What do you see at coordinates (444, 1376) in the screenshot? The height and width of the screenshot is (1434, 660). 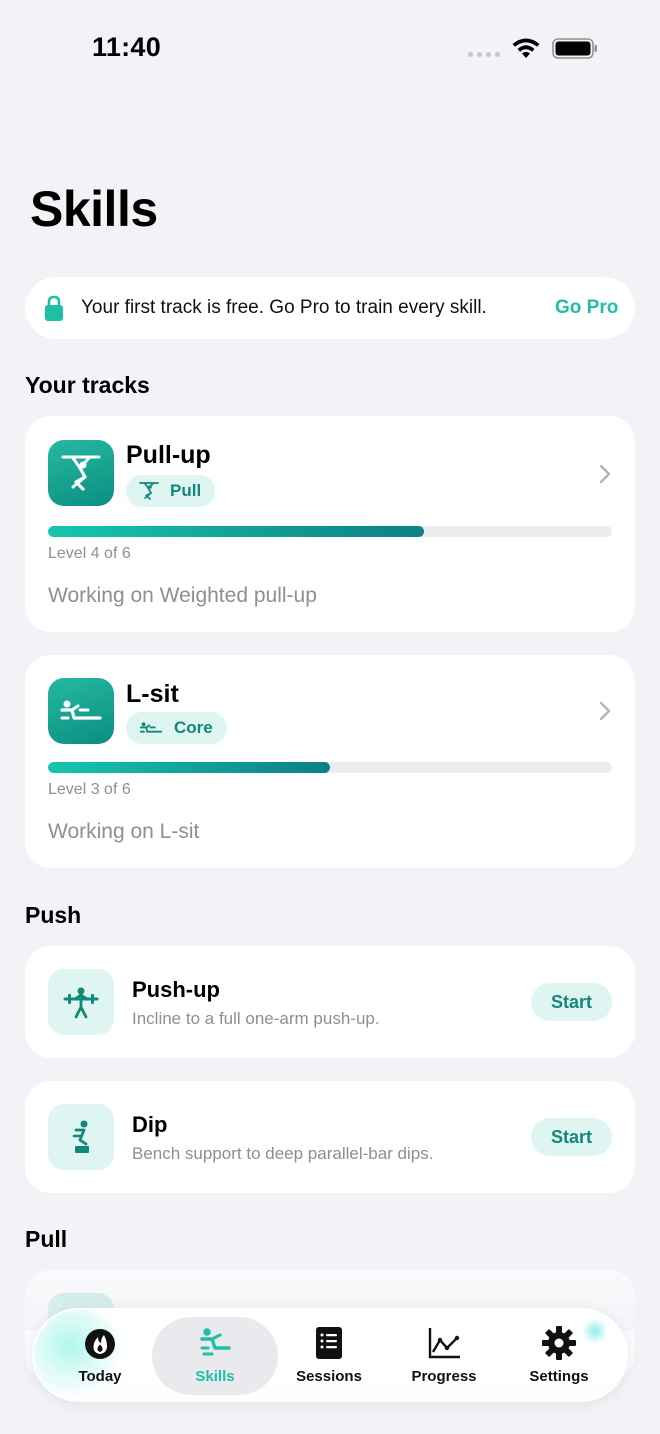 I see `tab-label: Progress` at bounding box center [444, 1376].